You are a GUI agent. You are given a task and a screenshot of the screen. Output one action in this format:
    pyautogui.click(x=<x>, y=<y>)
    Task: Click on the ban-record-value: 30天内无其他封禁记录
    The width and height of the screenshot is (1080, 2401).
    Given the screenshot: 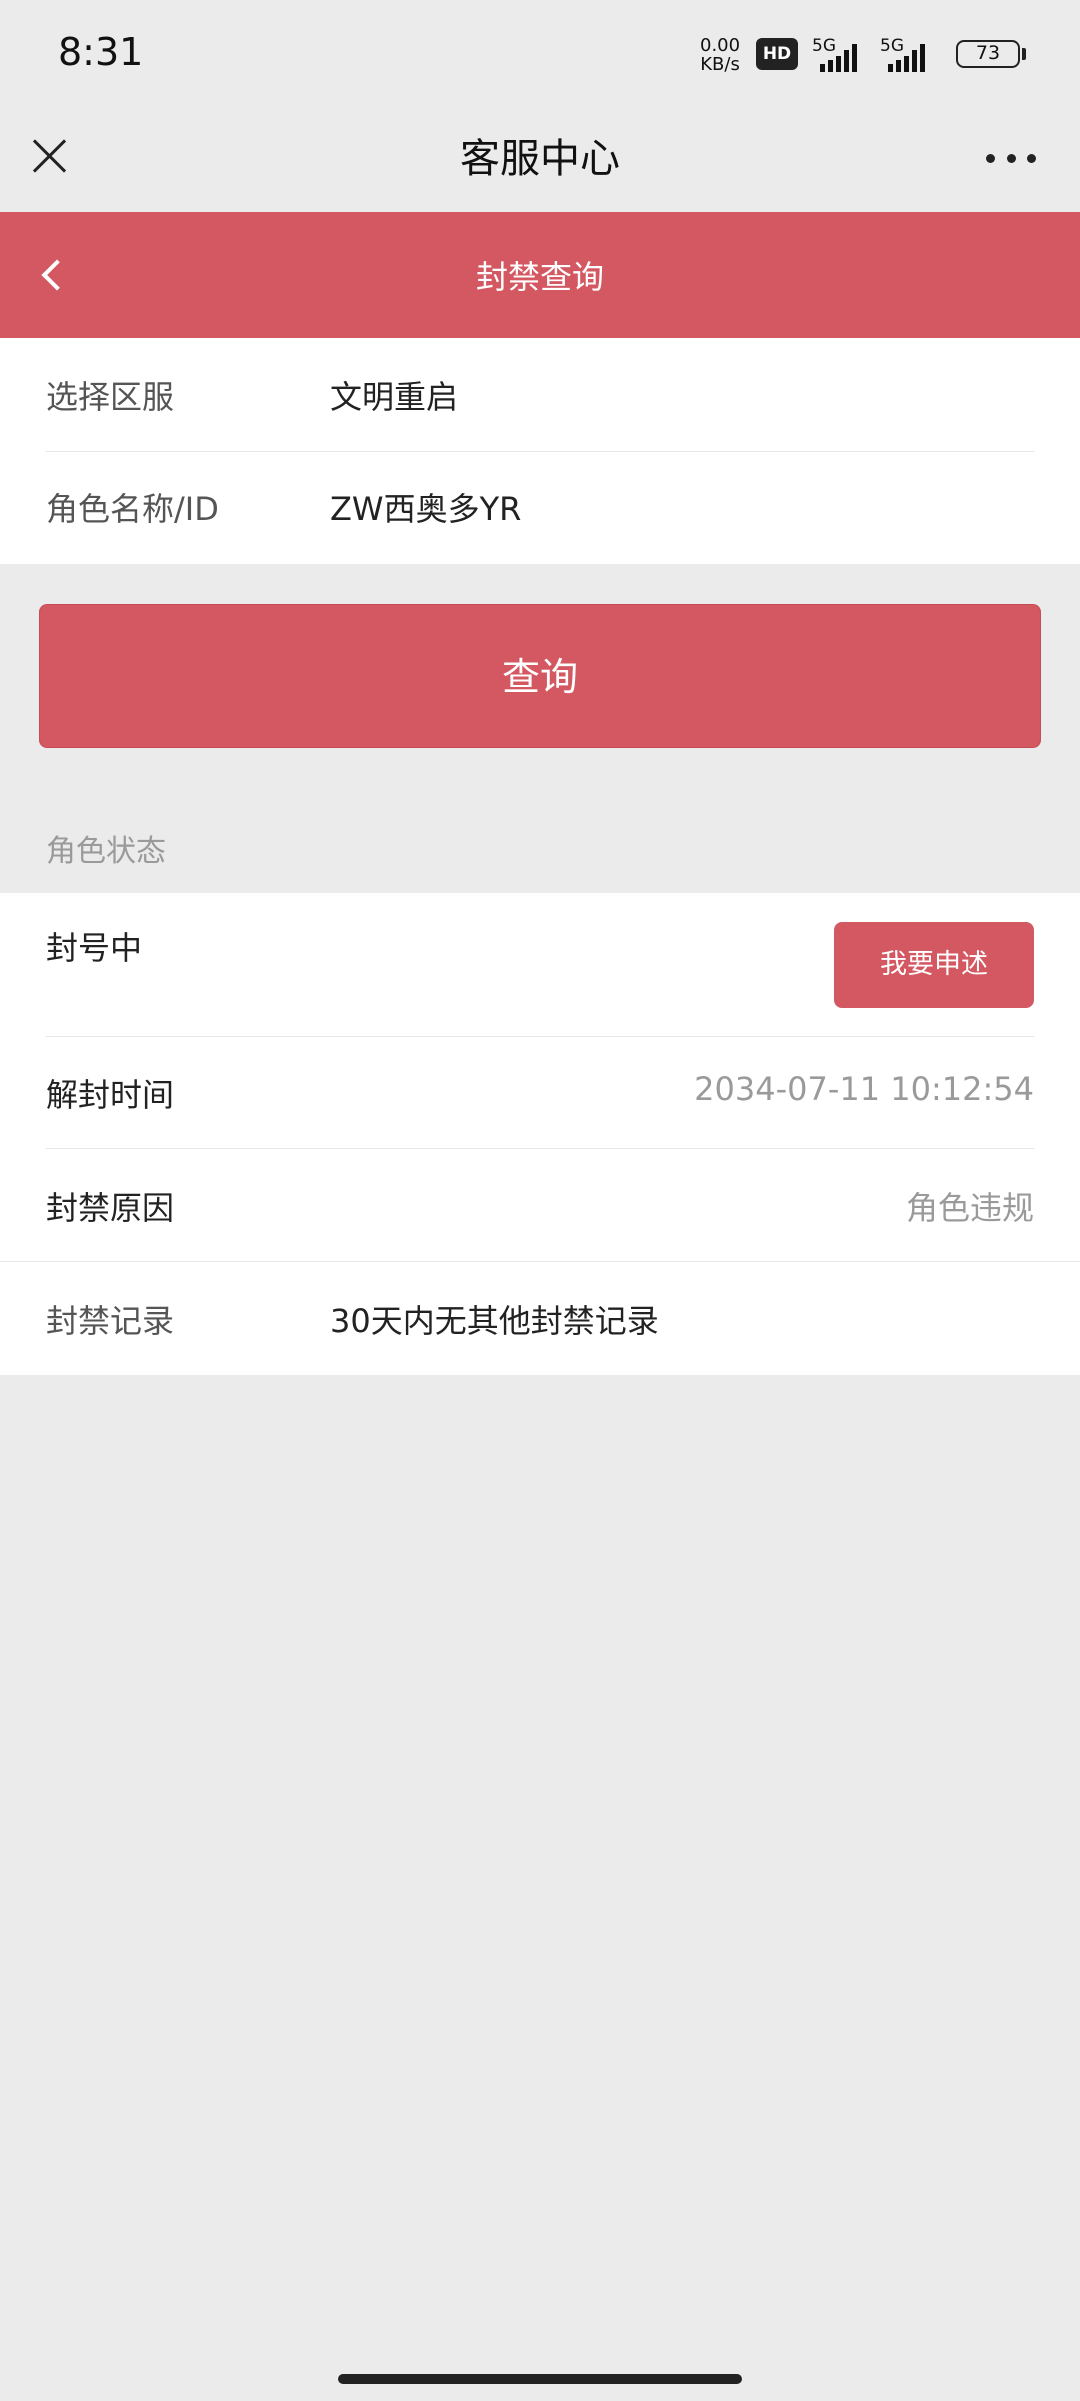 What is the action you would take?
    pyautogui.click(x=494, y=1321)
    